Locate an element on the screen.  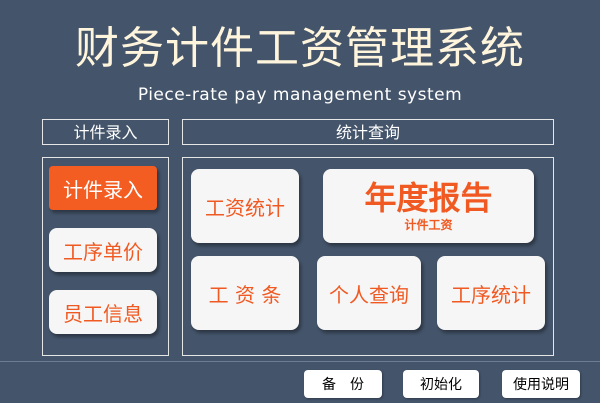
annual-report-button: 年度报告 计件工资 is located at coordinates (428, 206).